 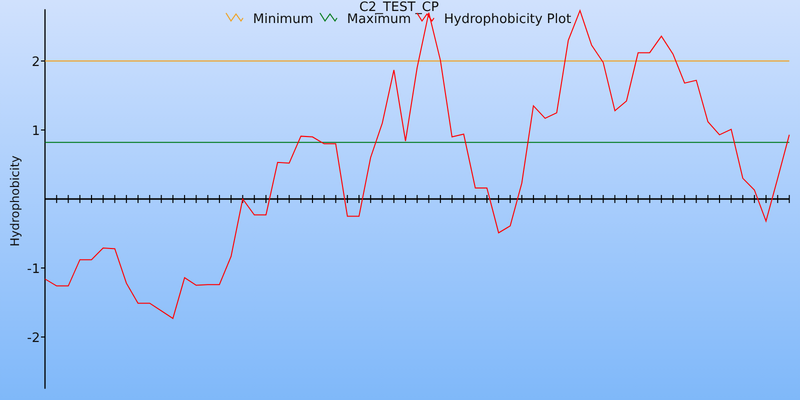 I want to click on legend-label: Minimum, so click(x=283, y=19).